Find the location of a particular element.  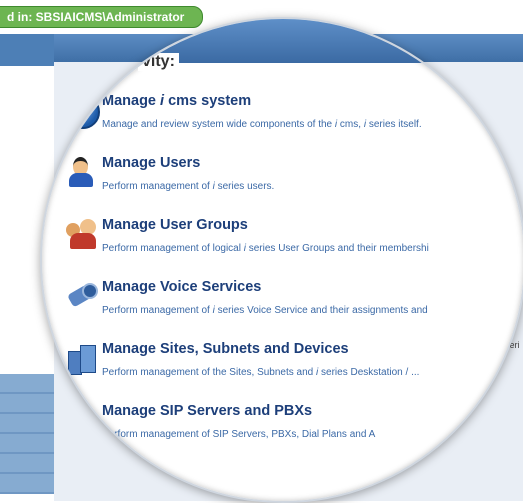

user-icon is located at coordinates (81, 172).